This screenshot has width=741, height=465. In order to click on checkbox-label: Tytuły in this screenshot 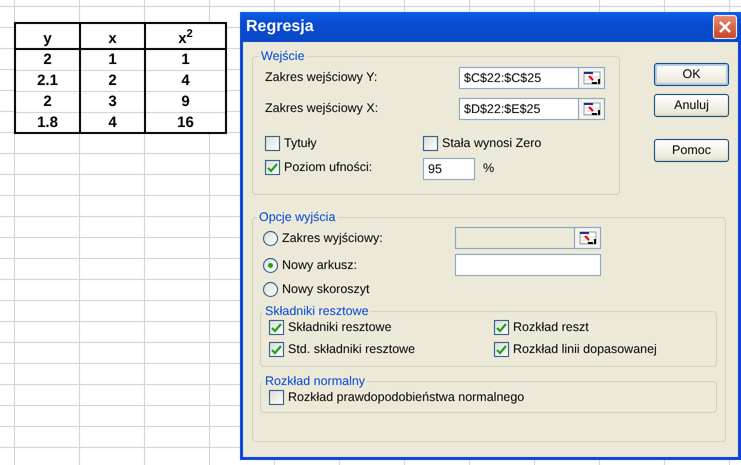, I will do `click(300, 143)`.